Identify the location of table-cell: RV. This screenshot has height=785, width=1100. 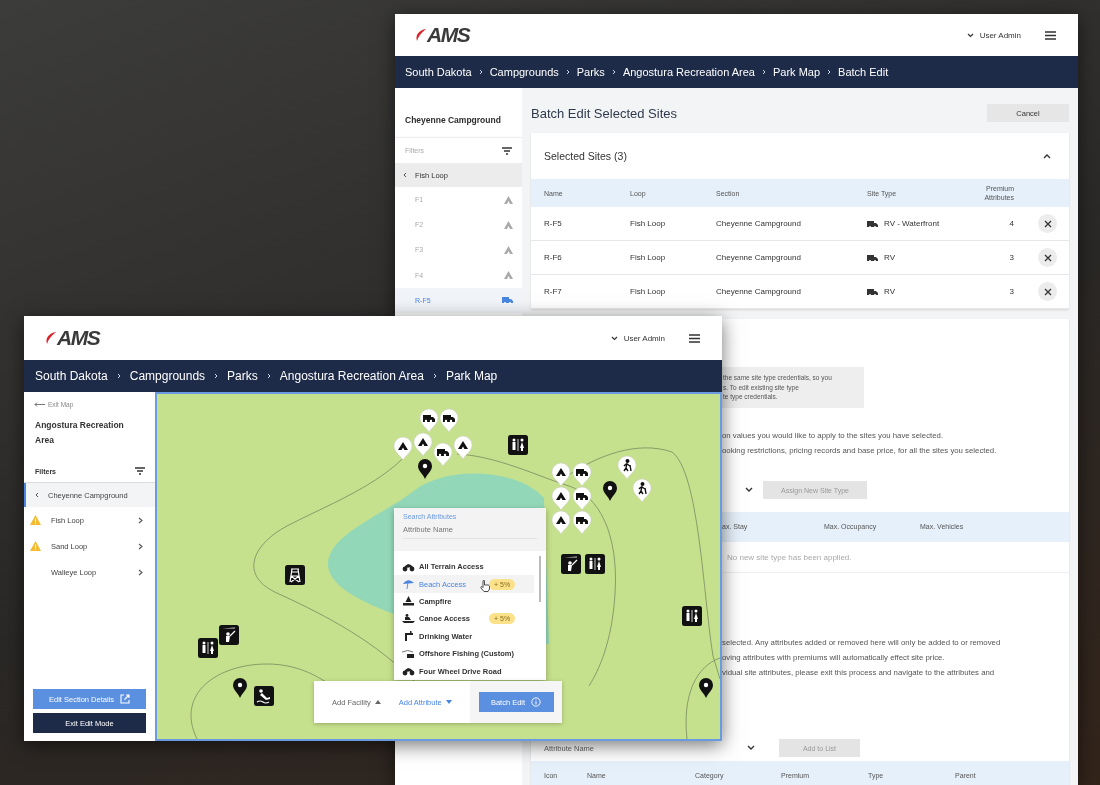
(889, 291).